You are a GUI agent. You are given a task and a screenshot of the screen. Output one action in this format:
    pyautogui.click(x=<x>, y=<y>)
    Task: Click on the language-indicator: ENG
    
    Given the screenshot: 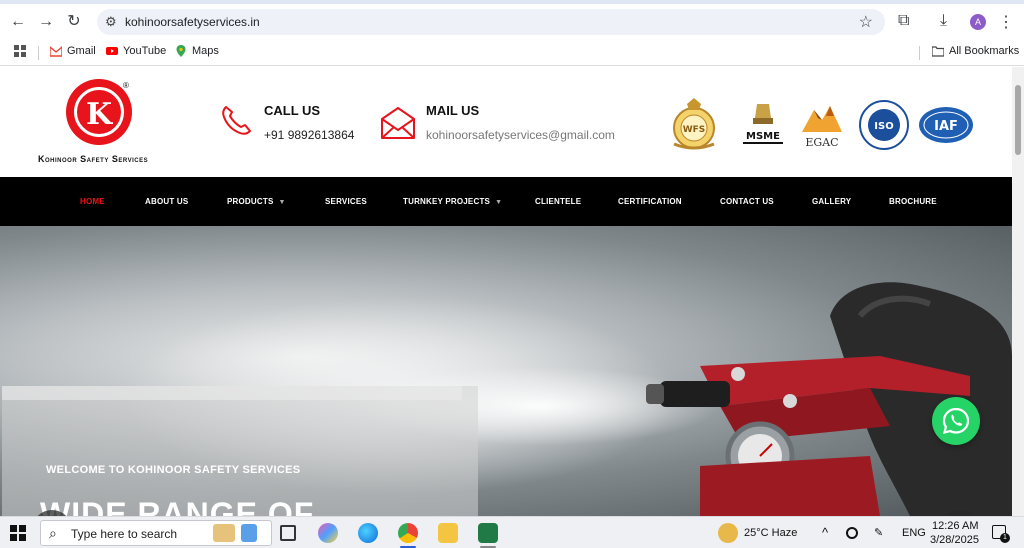 What is the action you would take?
    pyautogui.click(x=914, y=533)
    